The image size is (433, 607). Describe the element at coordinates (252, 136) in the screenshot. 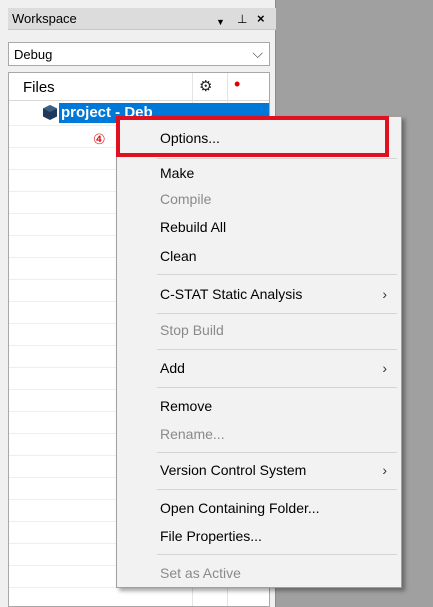

I see `highlight-box` at that location.